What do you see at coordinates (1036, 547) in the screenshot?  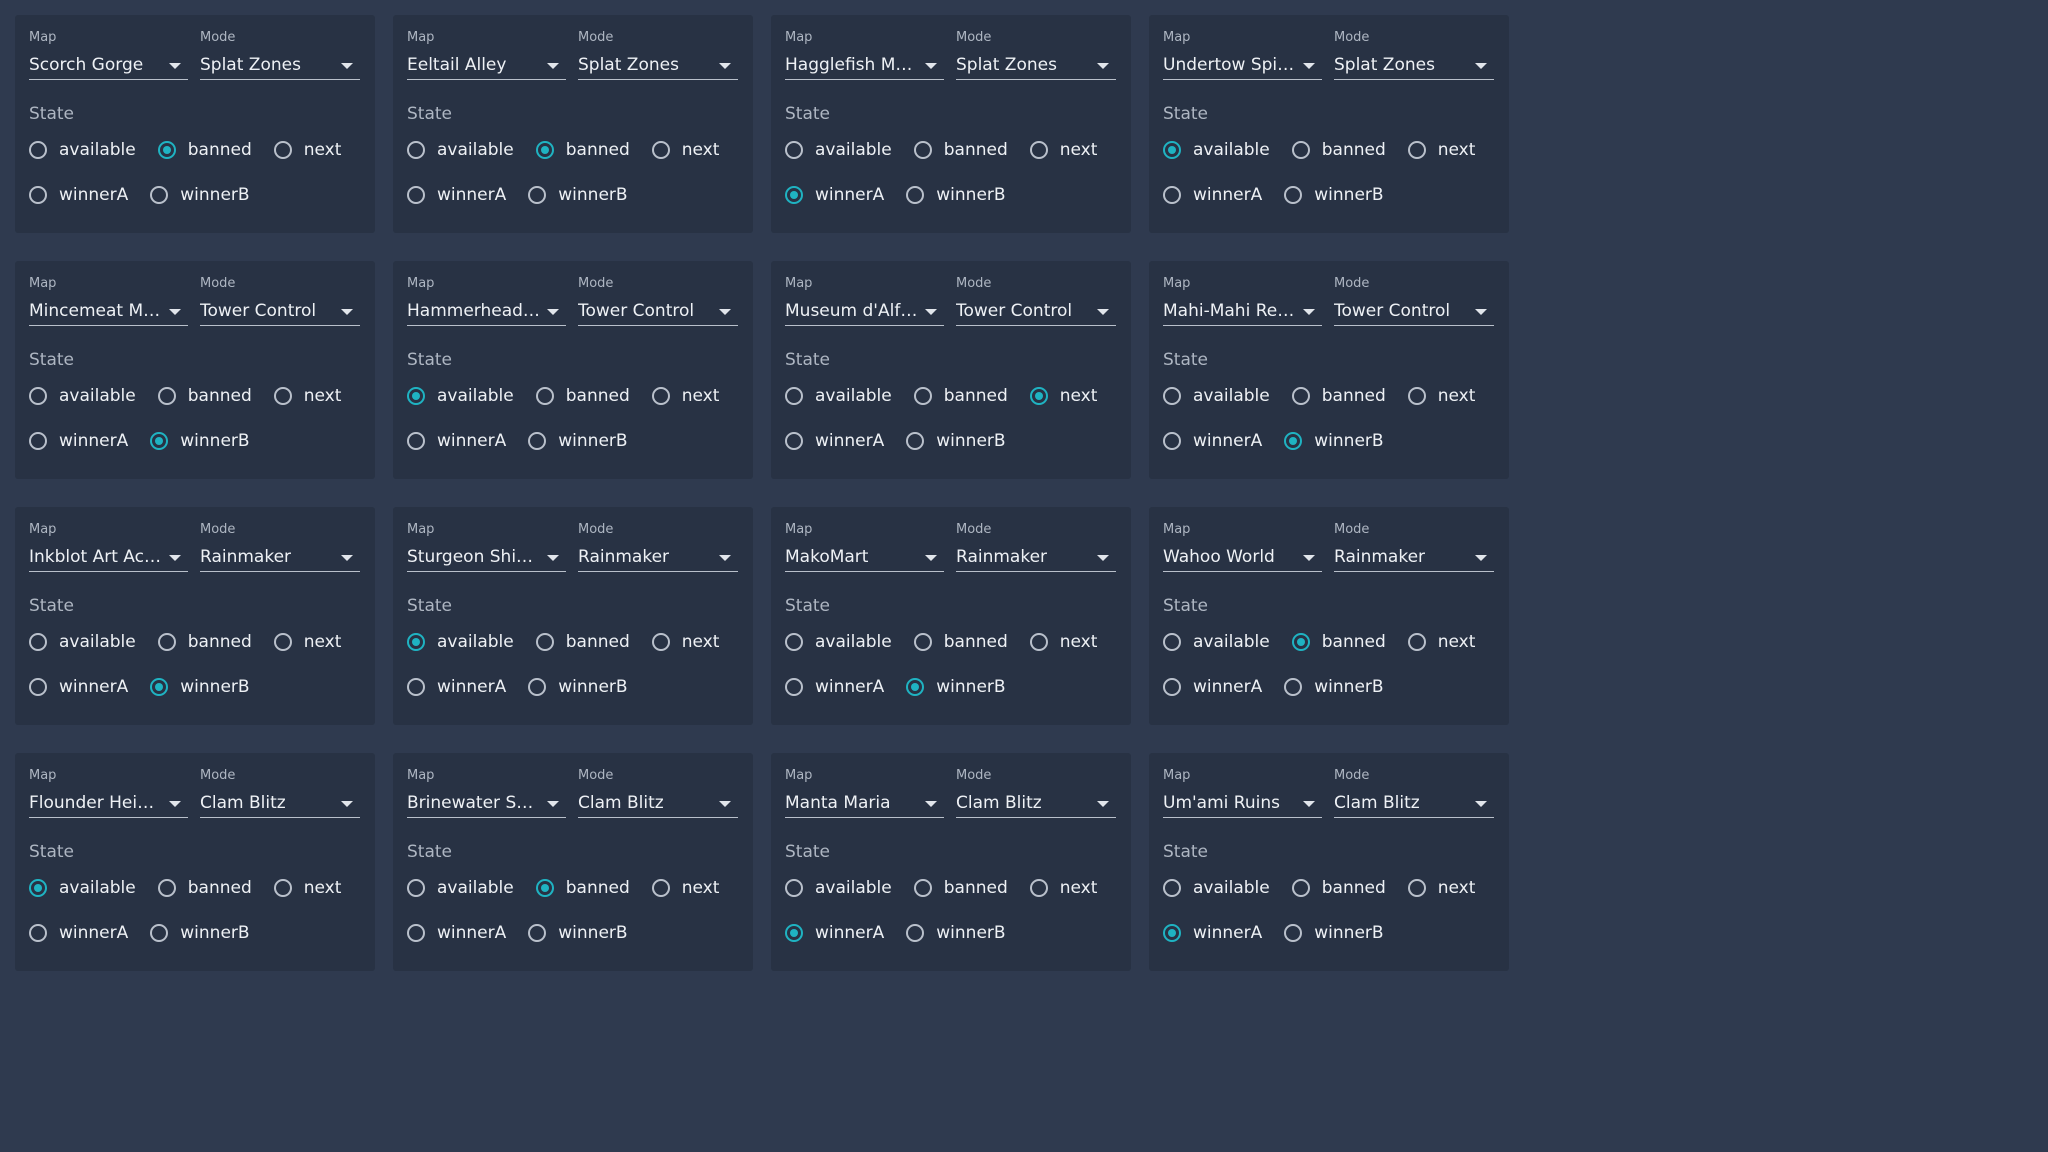 I see `mode-select: Mode Rainmaker` at bounding box center [1036, 547].